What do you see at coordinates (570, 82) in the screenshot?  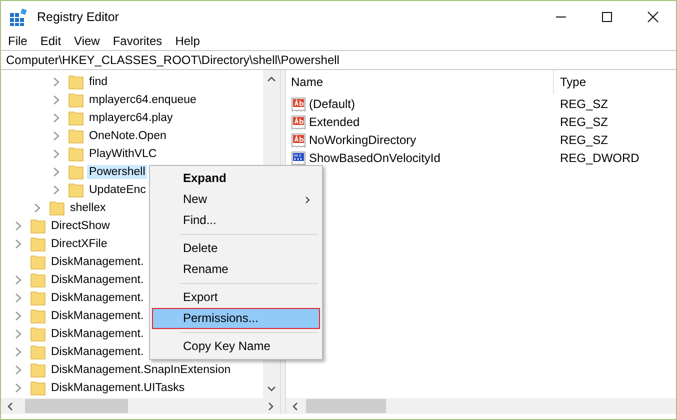 I see `column-header: Type` at bounding box center [570, 82].